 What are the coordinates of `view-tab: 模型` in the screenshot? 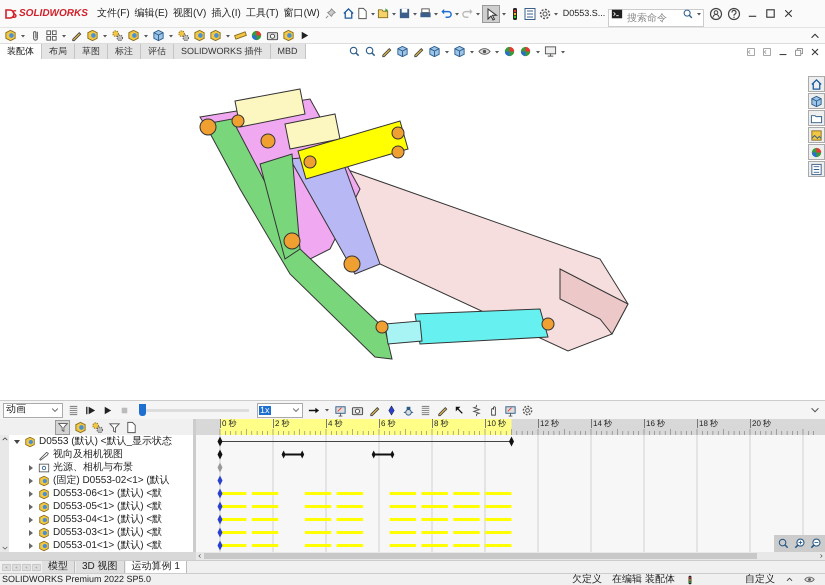 It's located at (58, 567).